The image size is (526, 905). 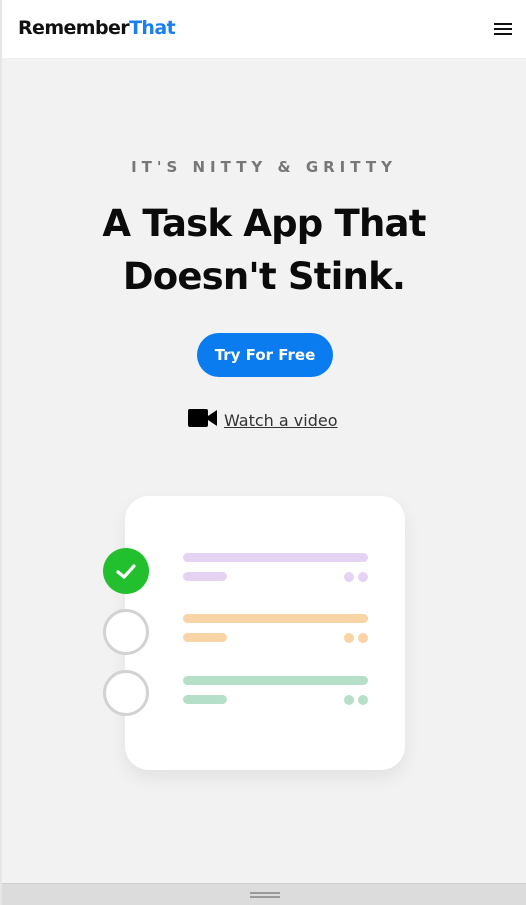 I want to click on drag-handle-icon, so click(x=265, y=895).